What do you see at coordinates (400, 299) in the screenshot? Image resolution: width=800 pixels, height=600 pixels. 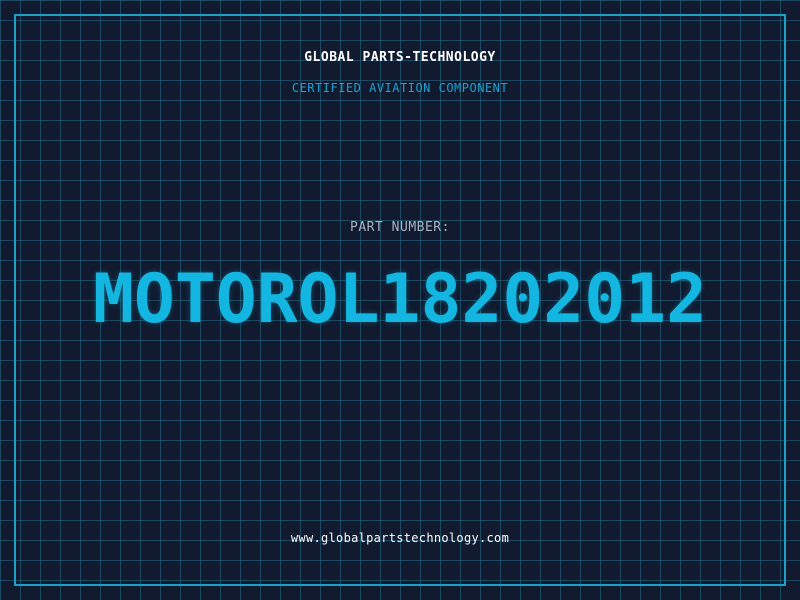 I see `part-number-value: MOTOROL18202012` at bounding box center [400, 299].